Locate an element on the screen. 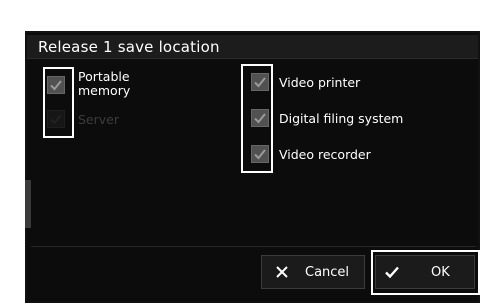 This screenshot has height=306, width=489. label-video-recorder: Video recorder is located at coordinates (325, 154).